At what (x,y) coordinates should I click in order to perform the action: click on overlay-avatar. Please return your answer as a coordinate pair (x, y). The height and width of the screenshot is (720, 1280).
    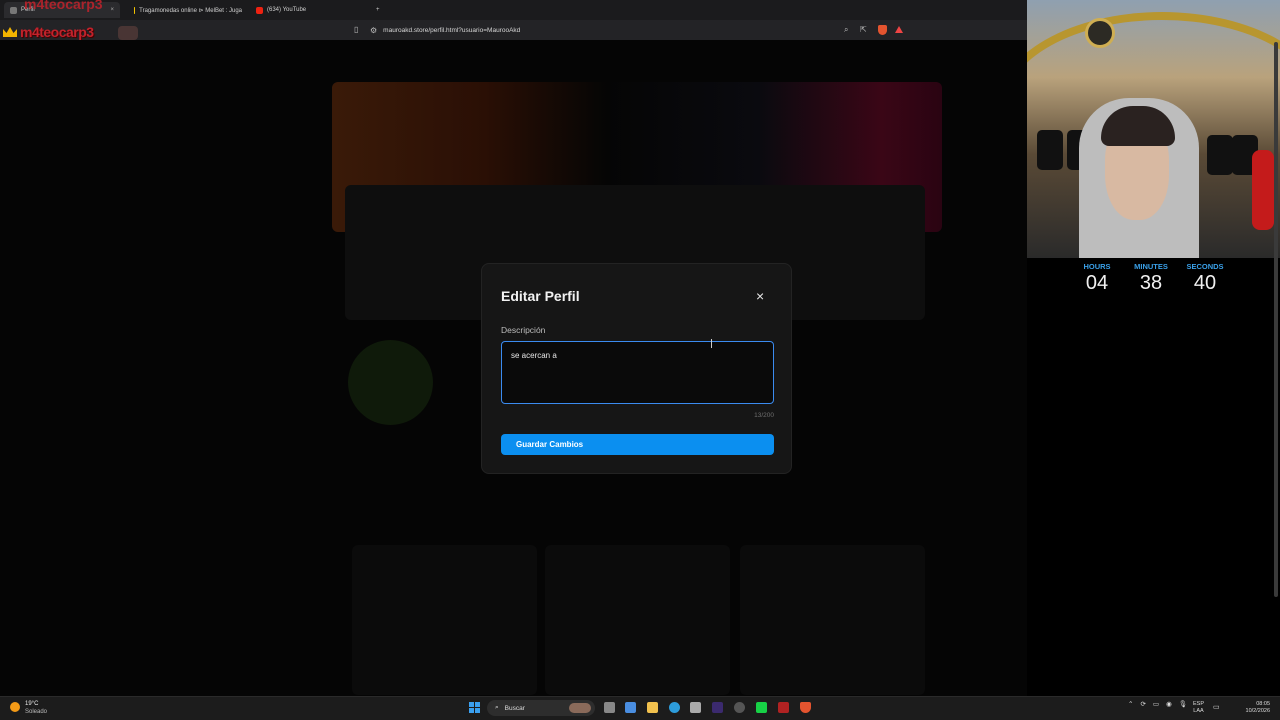
    Looking at the image, I should click on (128, 33).